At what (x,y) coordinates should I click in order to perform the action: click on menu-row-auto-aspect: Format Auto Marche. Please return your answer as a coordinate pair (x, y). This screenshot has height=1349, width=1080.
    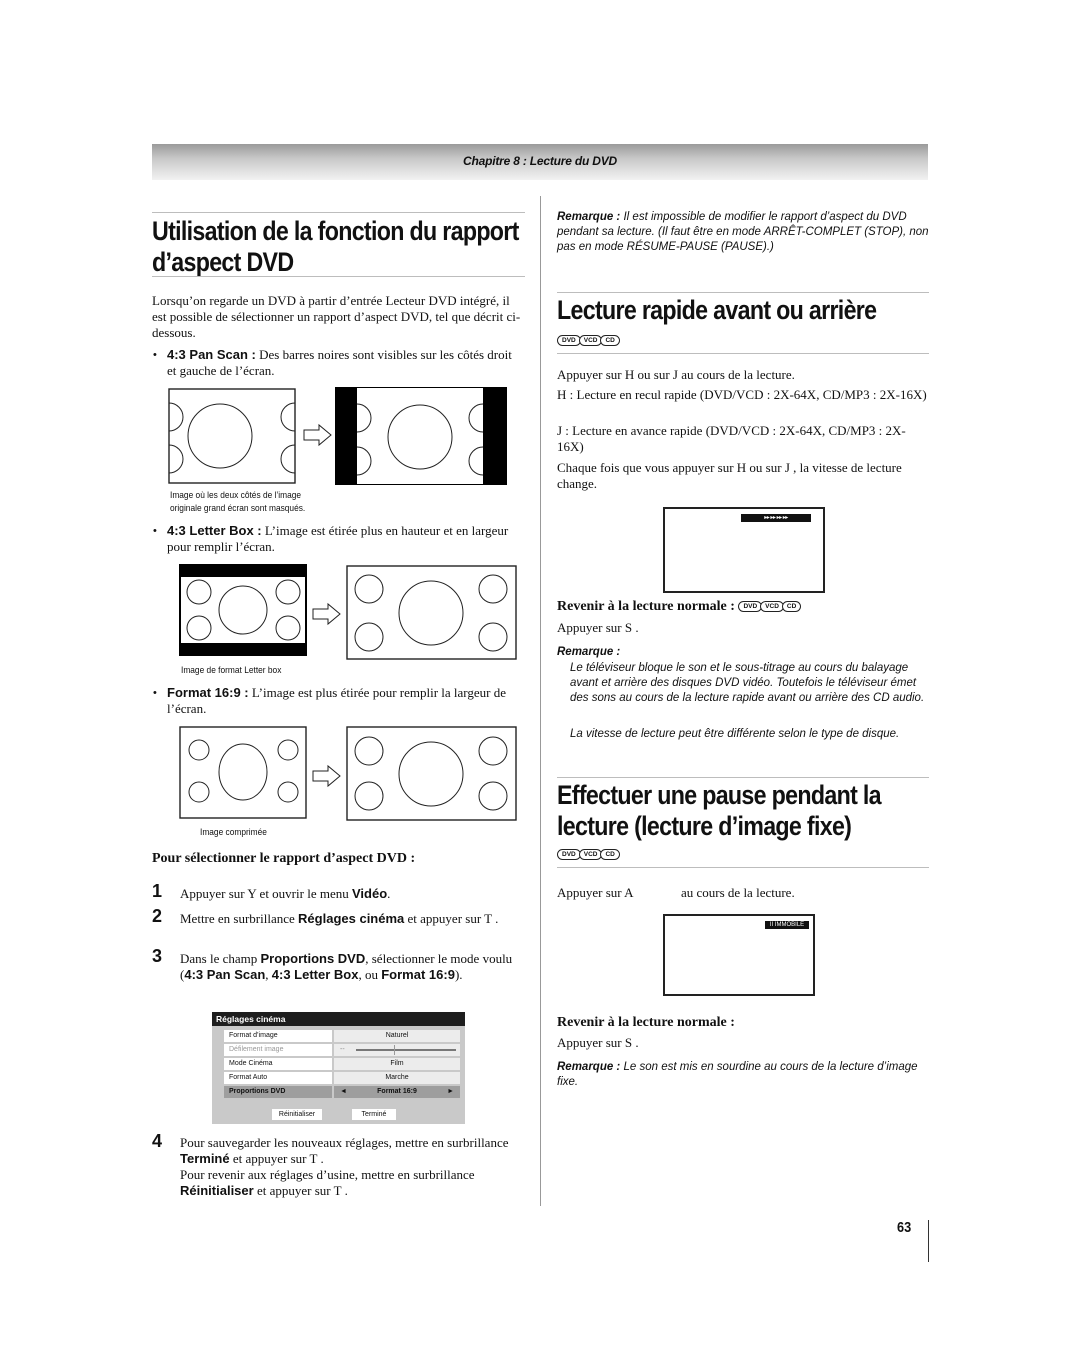
    Looking at the image, I should click on (342, 1078).